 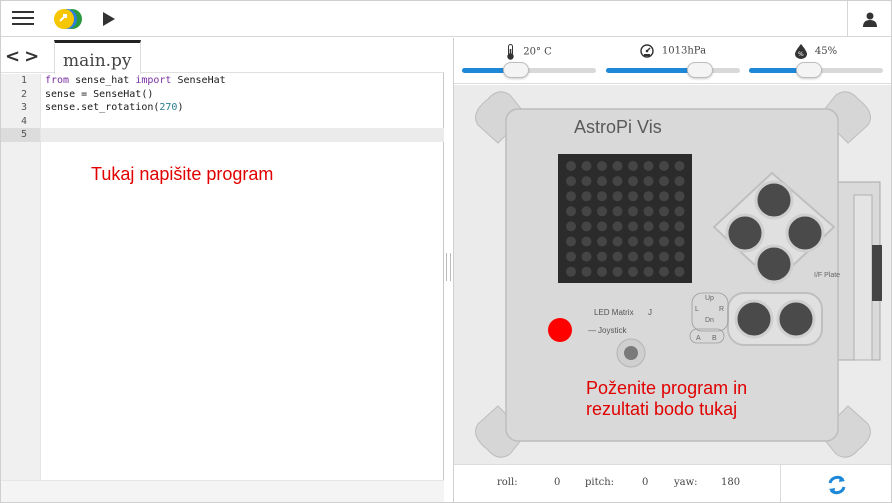 What do you see at coordinates (242, 122) in the screenshot?
I see `code-line` at bounding box center [242, 122].